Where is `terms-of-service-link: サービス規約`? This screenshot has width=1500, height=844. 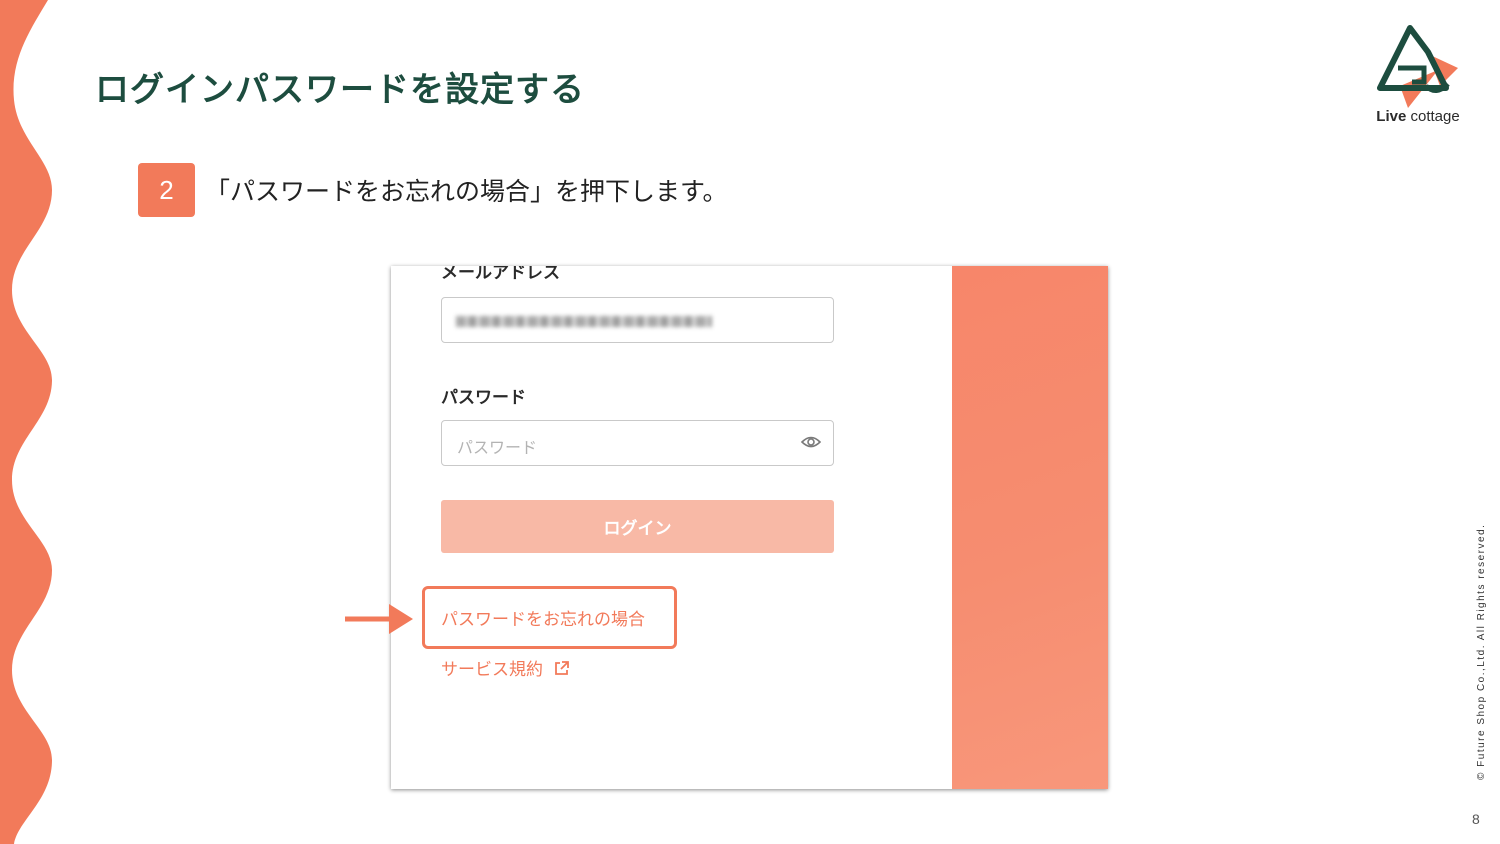 terms-of-service-link: サービス規約 is located at coordinates (505, 667).